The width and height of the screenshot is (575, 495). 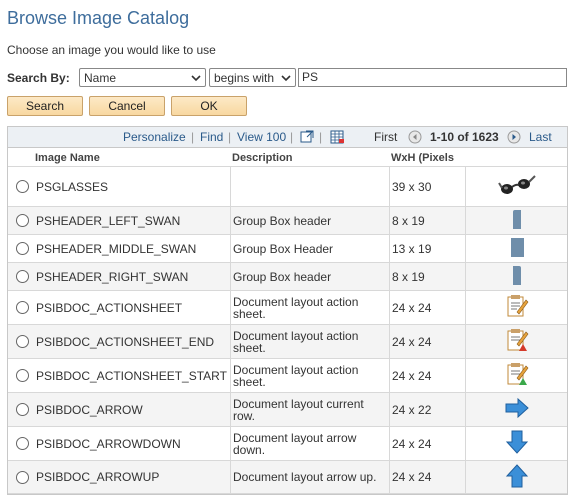 What do you see at coordinates (209, 106) in the screenshot?
I see `ok-button: OK` at bounding box center [209, 106].